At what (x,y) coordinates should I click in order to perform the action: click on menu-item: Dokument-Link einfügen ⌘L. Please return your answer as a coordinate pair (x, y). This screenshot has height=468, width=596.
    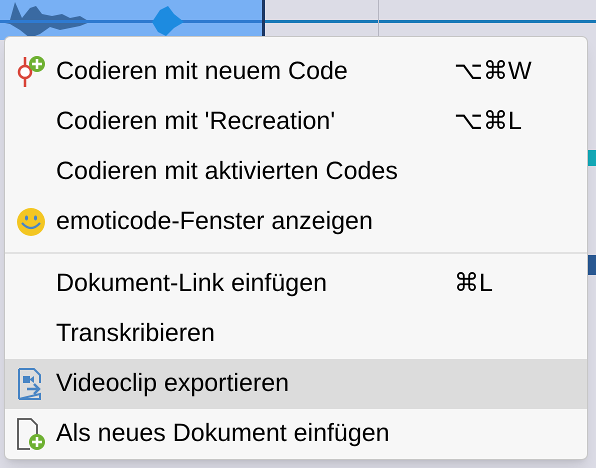
    Looking at the image, I should click on (296, 284).